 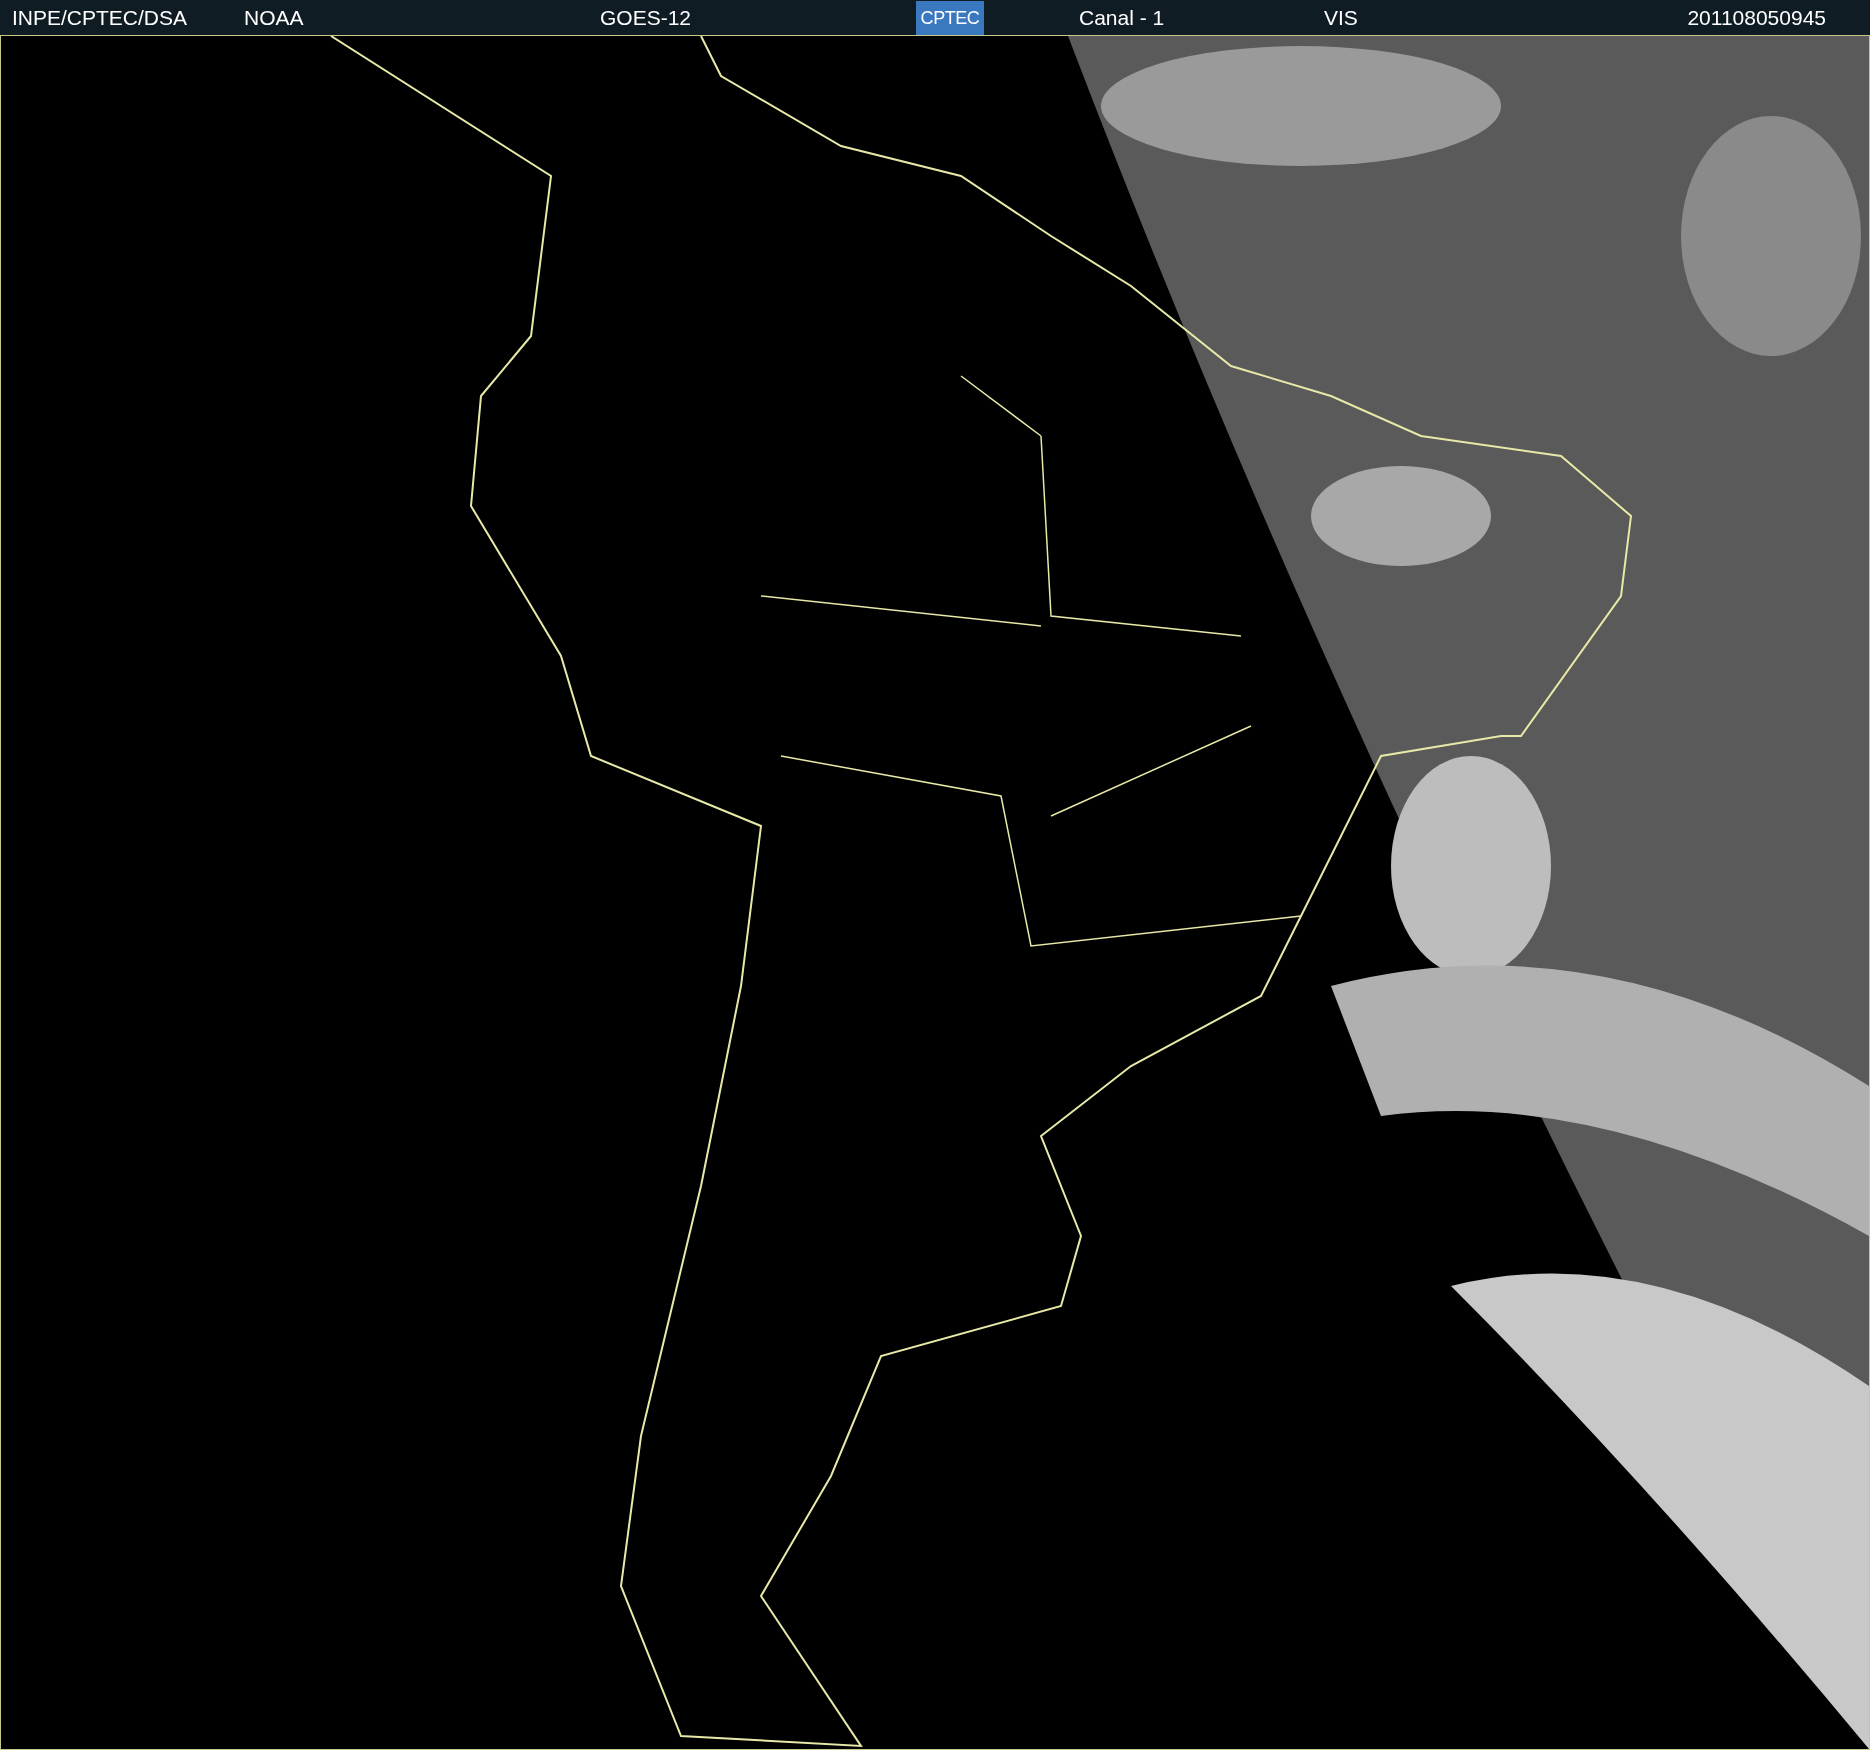 What do you see at coordinates (1122, 18) in the screenshot?
I see `header-label: Canal - 1` at bounding box center [1122, 18].